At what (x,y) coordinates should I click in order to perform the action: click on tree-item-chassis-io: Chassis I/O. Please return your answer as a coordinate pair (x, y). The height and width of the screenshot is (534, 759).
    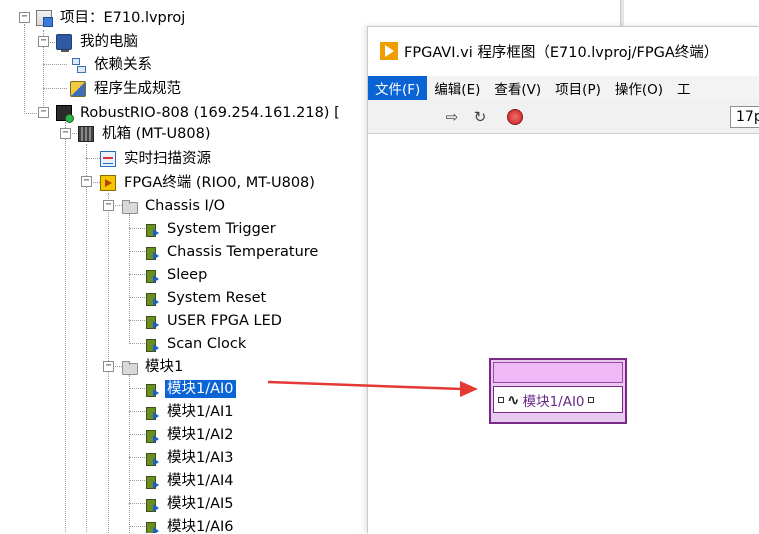
    Looking at the image, I should click on (174, 205).